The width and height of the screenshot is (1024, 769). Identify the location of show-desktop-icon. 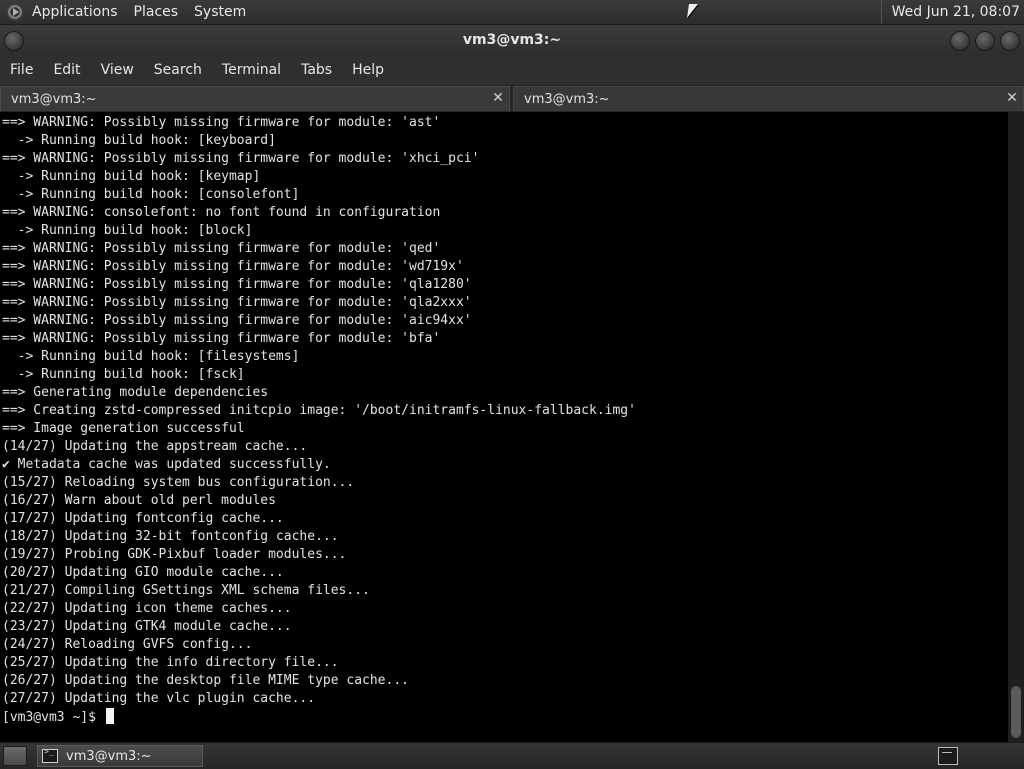
(15, 756).